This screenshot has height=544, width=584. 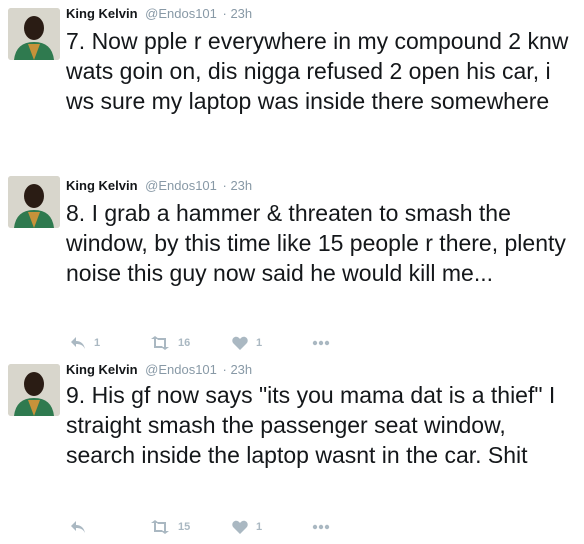 What do you see at coordinates (97, 343) in the screenshot?
I see `reply-count: 1` at bounding box center [97, 343].